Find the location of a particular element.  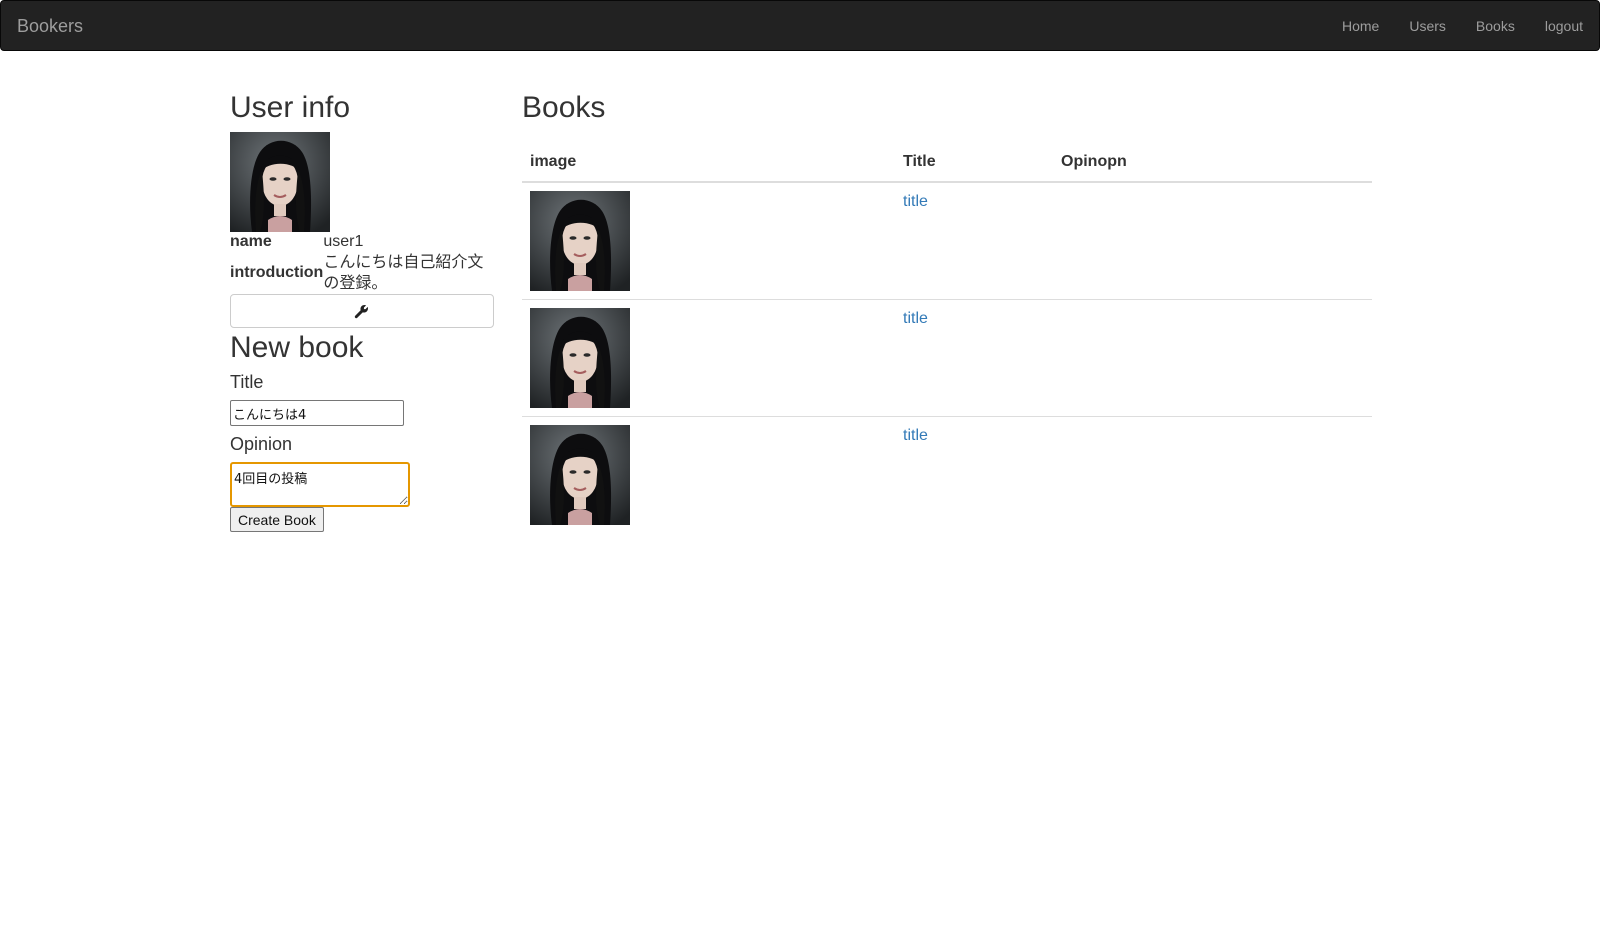

nav-links: Home Users Books logout is located at coordinates (1447, 26).